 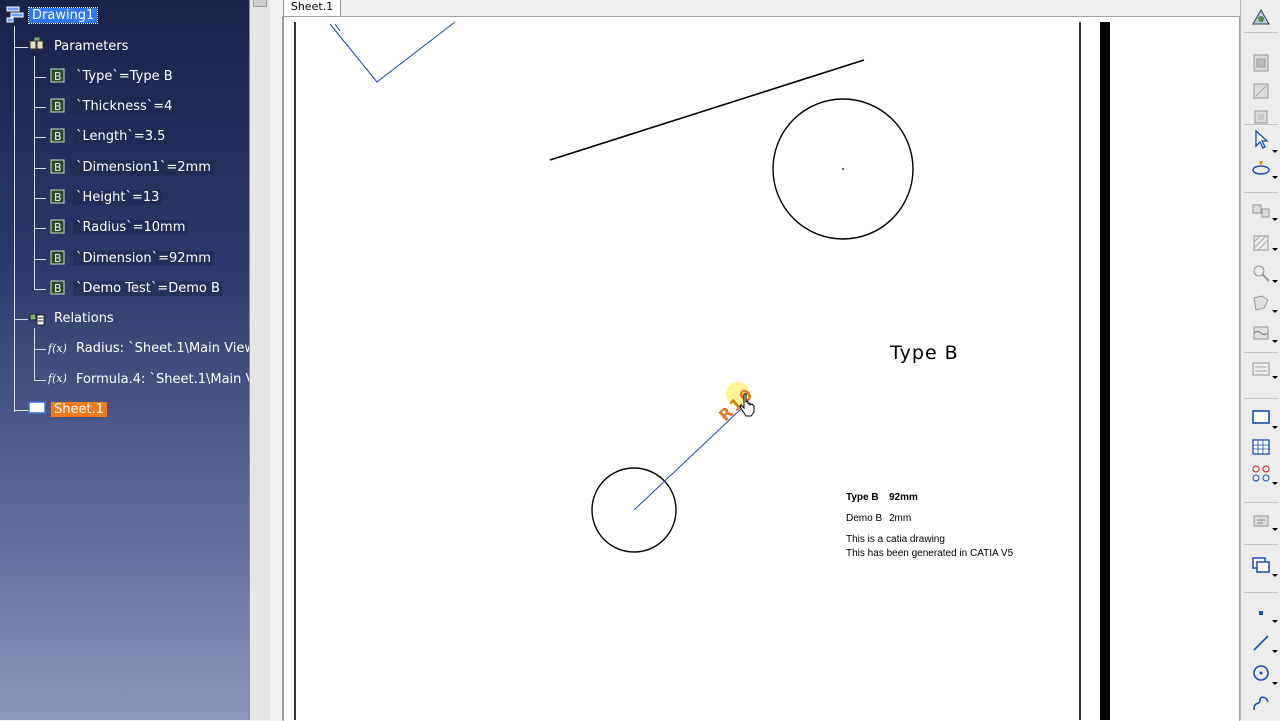 What do you see at coordinates (15, 14) in the screenshot?
I see `drawing-icon` at bounding box center [15, 14].